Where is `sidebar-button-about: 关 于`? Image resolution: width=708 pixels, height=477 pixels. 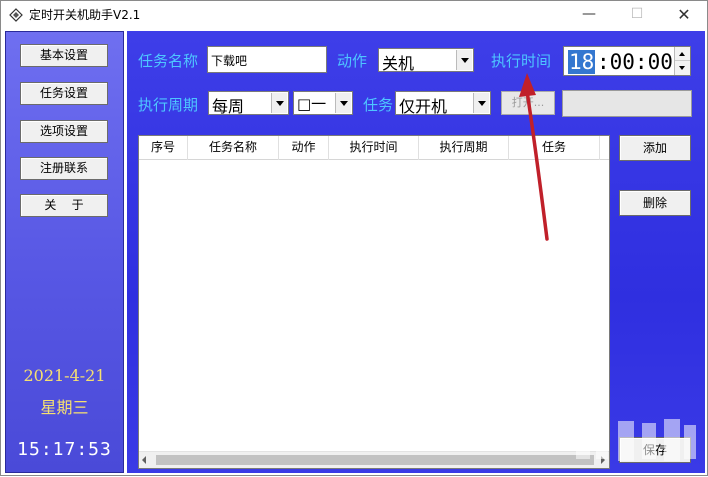
sidebar-button-about: 关 于 is located at coordinates (64, 205).